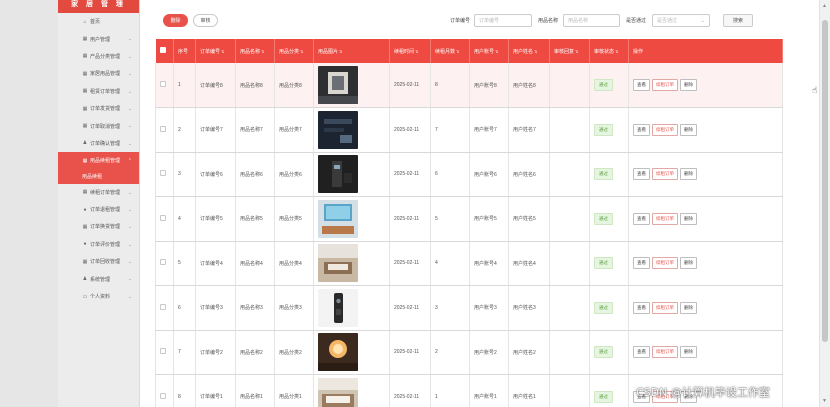 The image size is (830, 407). Describe the element at coordinates (98, 278) in the screenshot. I see `sidebar-item: ♟ 系统管理 ⌄` at that location.